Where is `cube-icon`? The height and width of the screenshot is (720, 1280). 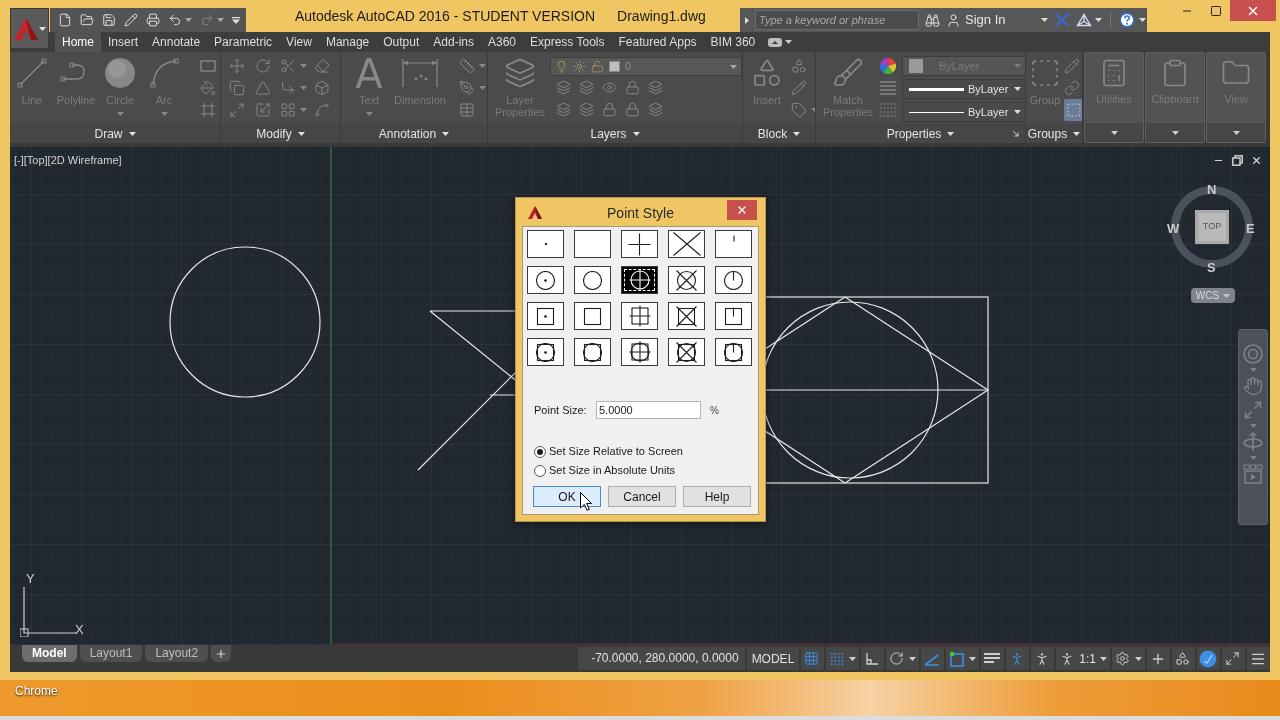
cube-icon is located at coordinates (322, 88).